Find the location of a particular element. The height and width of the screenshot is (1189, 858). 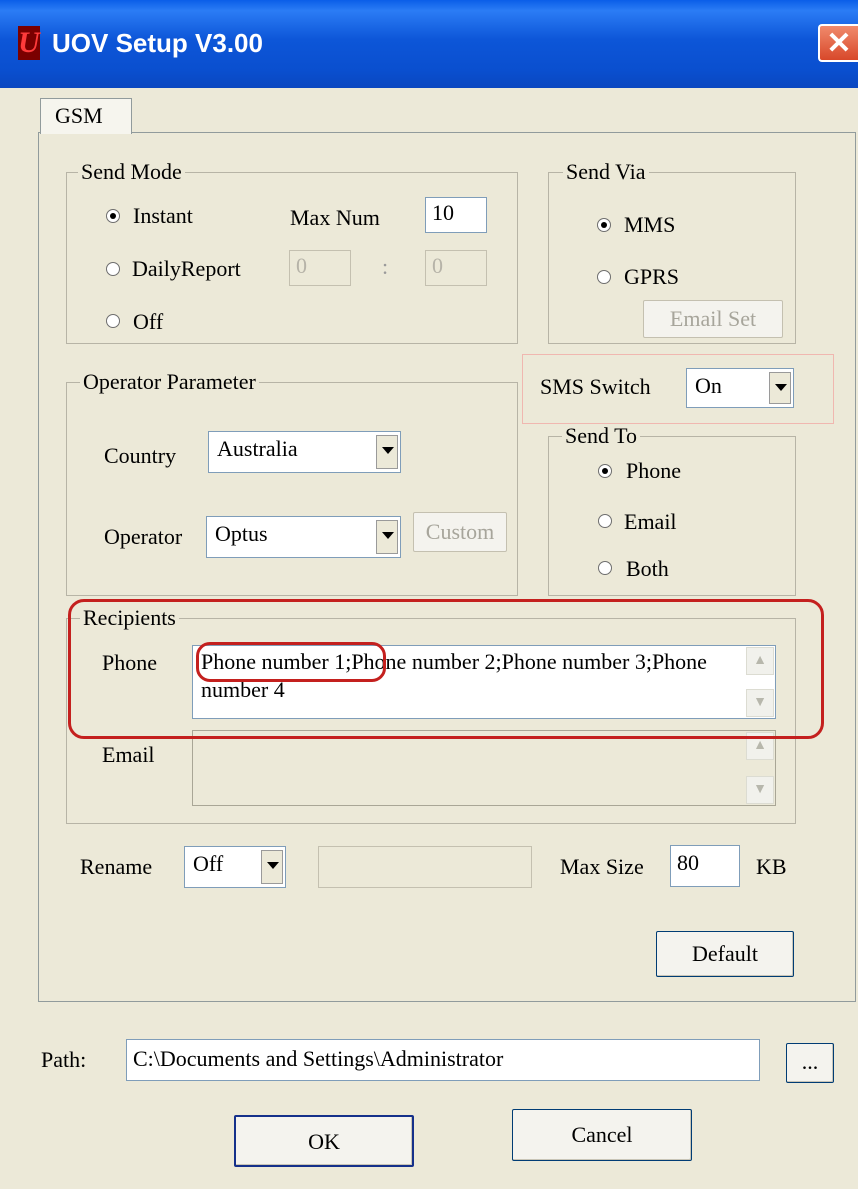

send-via-legend: Send Via is located at coordinates (606, 172).